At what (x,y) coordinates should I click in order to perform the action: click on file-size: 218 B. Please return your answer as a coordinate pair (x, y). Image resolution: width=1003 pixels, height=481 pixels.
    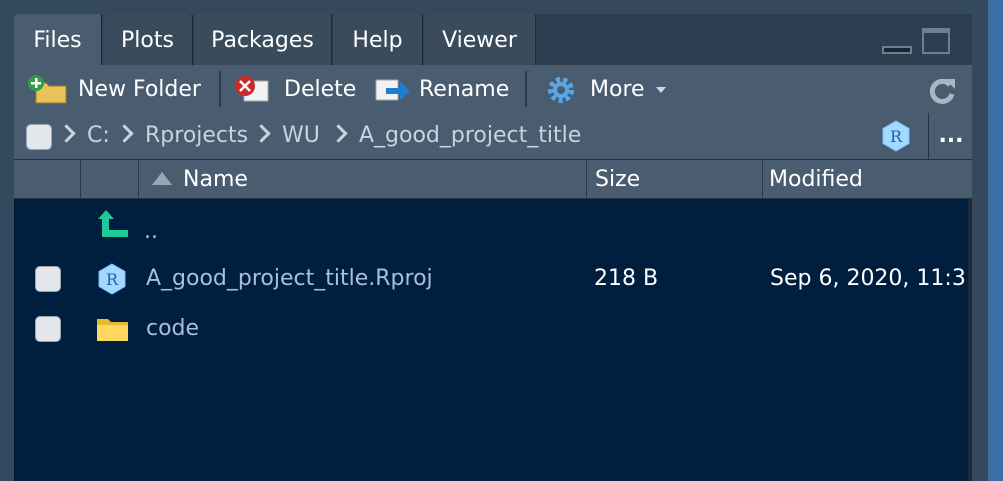
    Looking at the image, I should click on (626, 278).